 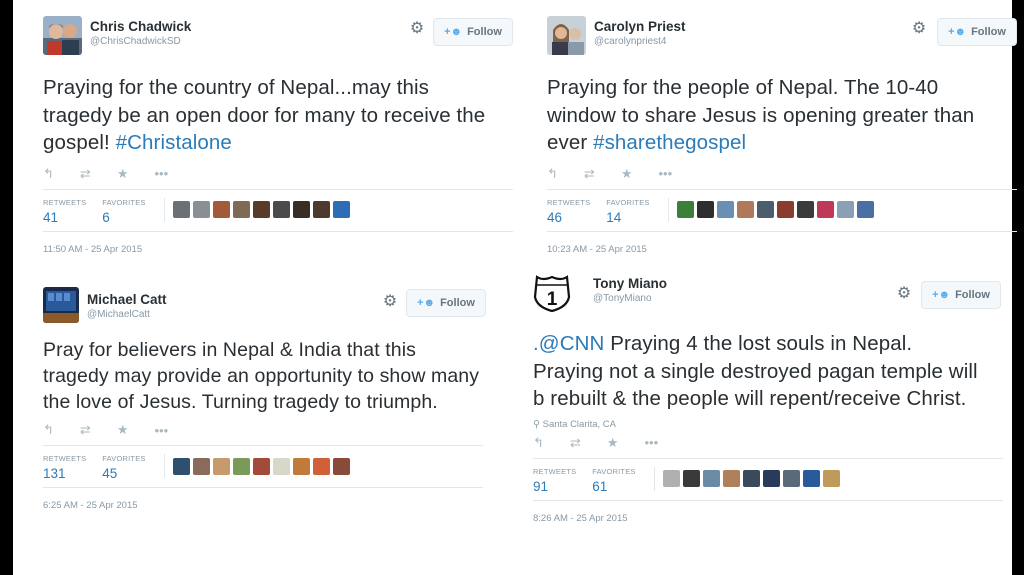 I want to click on tweet-actions: ↰ ⇄ ★ •••, so click(x=782, y=174).